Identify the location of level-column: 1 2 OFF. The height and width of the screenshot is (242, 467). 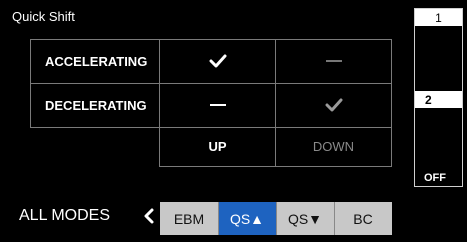
(438, 97).